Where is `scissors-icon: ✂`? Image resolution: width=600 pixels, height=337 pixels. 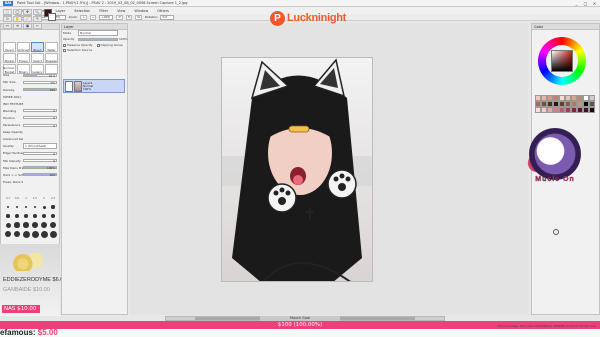
scissors-icon: ✂ is located at coordinates (37, 26).